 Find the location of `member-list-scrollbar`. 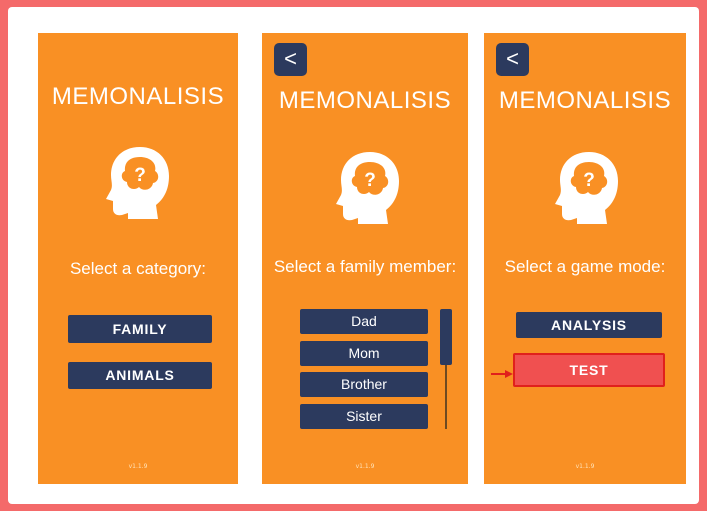

member-list-scrollbar is located at coordinates (446, 369).